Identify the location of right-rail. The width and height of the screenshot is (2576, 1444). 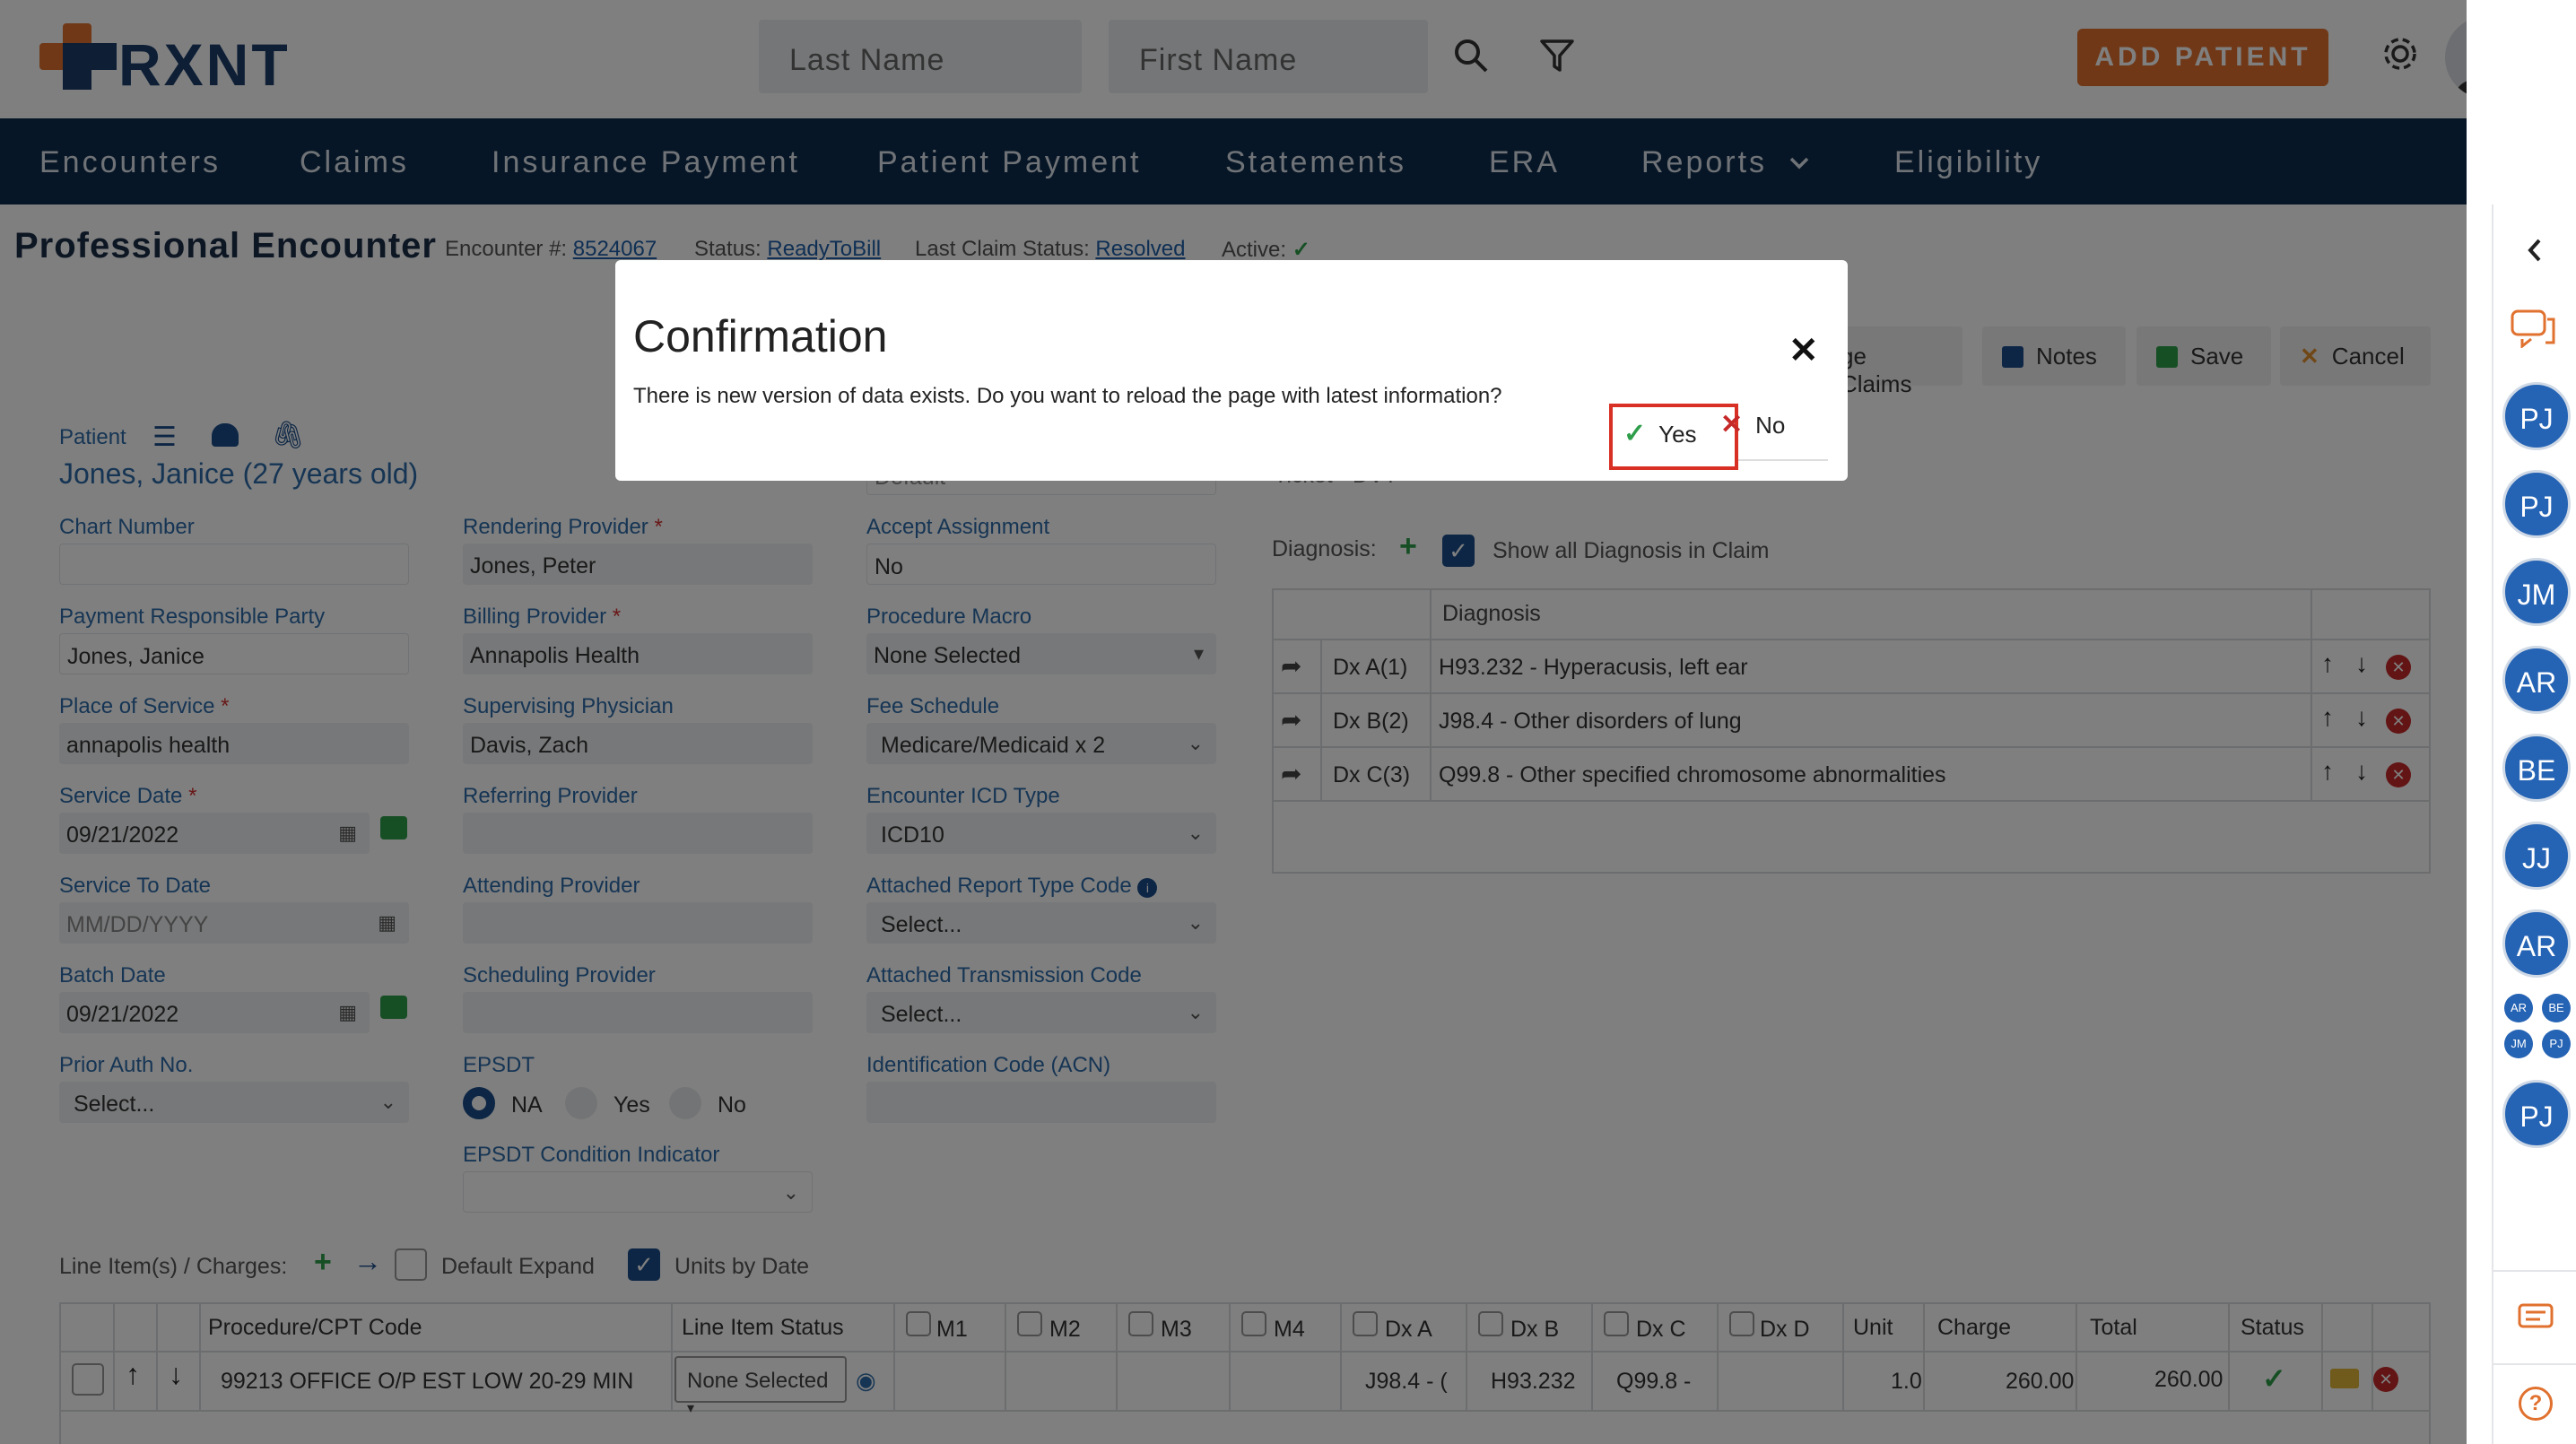
(2521, 722).